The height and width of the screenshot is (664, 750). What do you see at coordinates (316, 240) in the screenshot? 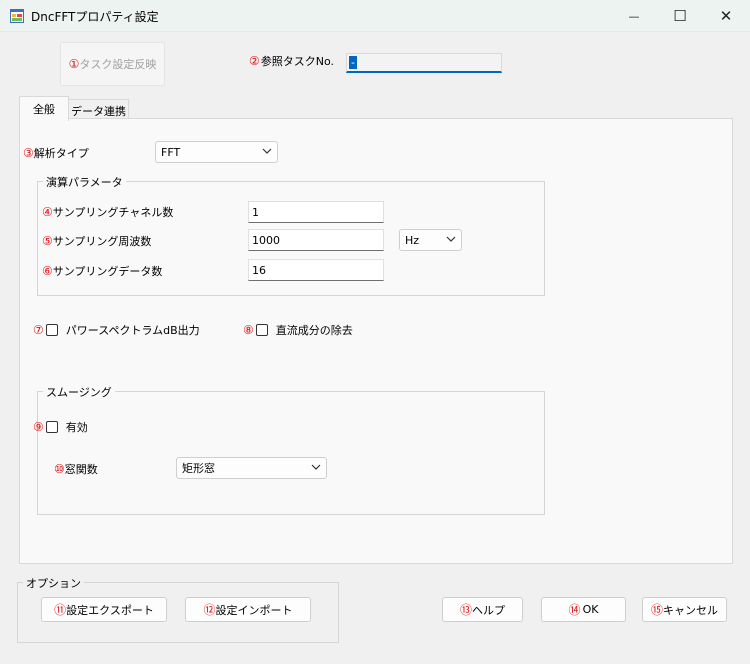
I see `frequency-input: 1000` at bounding box center [316, 240].